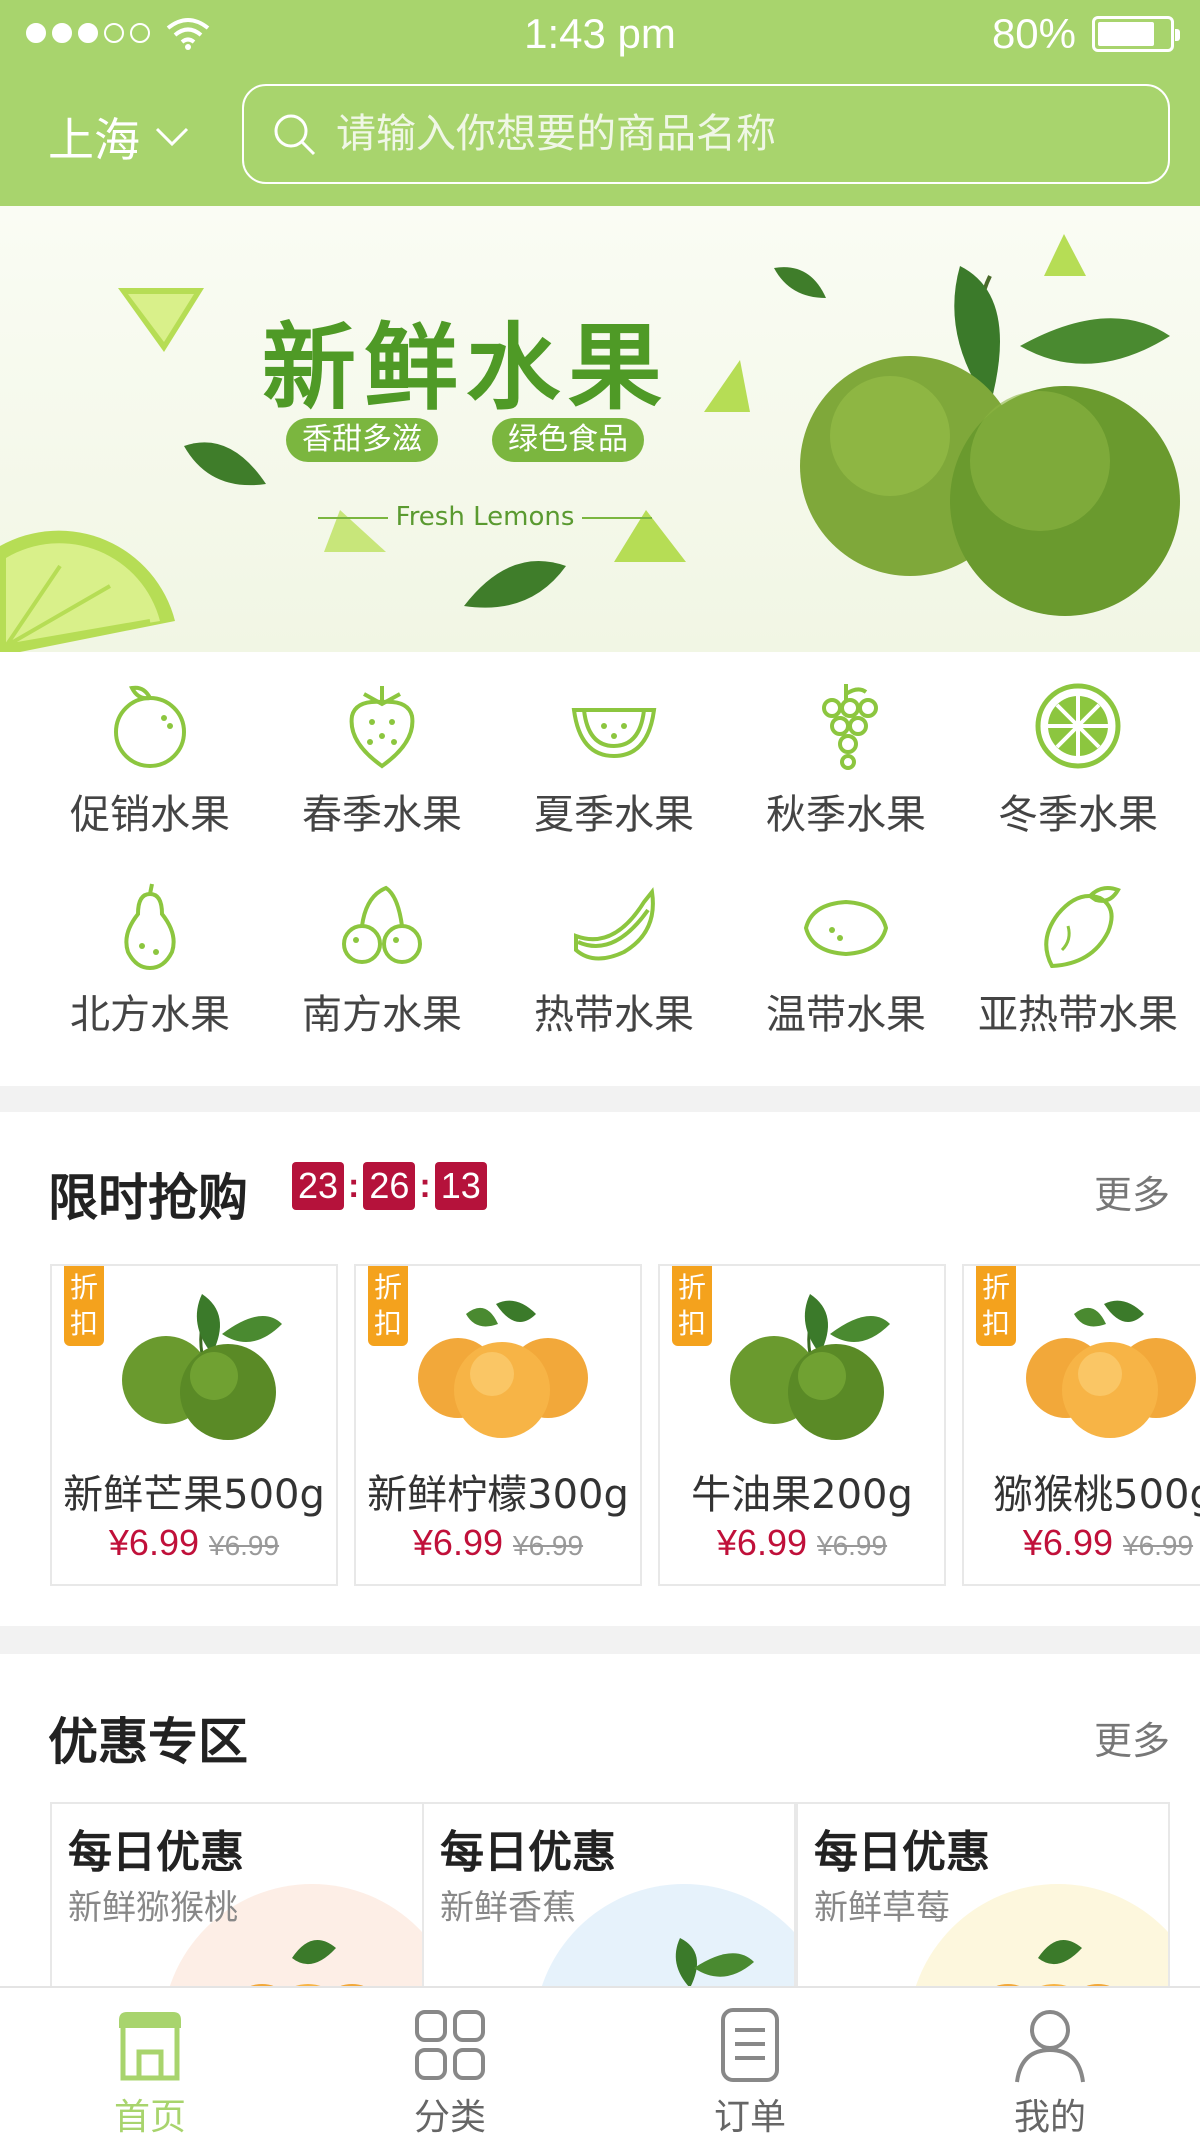 This screenshot has height=2142, width=1200. What do you see at coordinates (150, 726) in the screenshot?
I see `orange-icon` at bounding box center [150, 726].